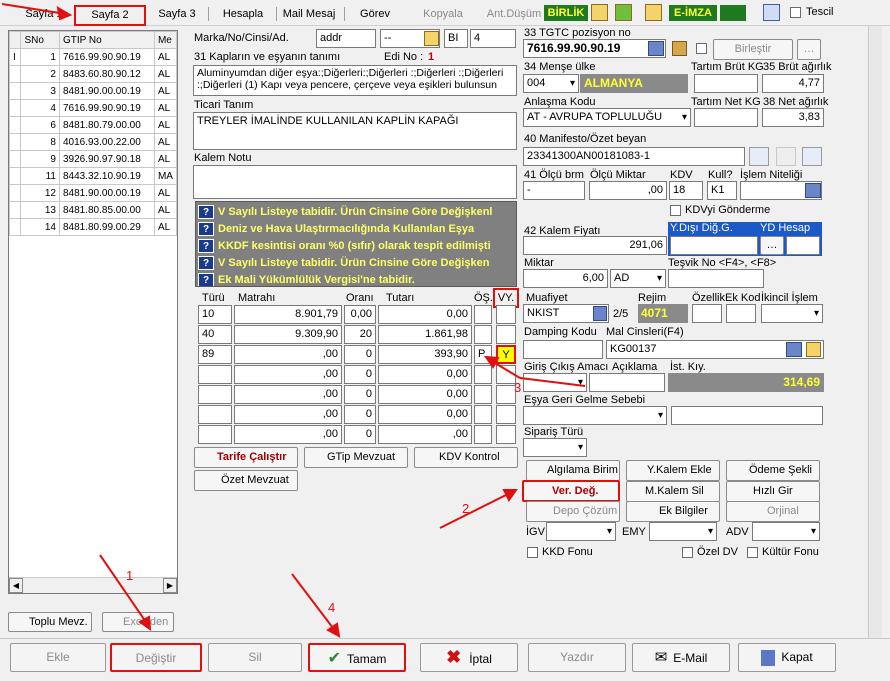 This screenshot has height=681, width=890. I want to click on tax-cell: 40, so click(215, 334).